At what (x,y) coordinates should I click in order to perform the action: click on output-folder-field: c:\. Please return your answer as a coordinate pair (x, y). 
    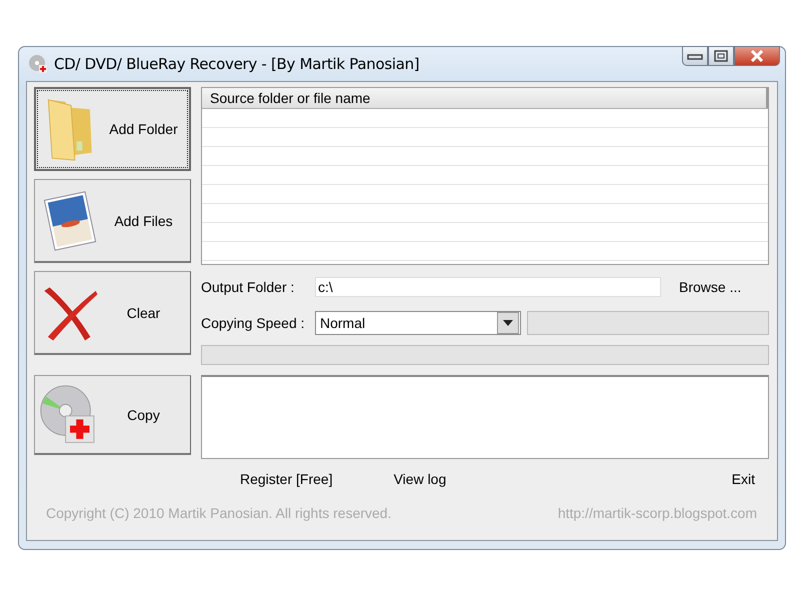
    Looking at the image, I should click on (488, 287).